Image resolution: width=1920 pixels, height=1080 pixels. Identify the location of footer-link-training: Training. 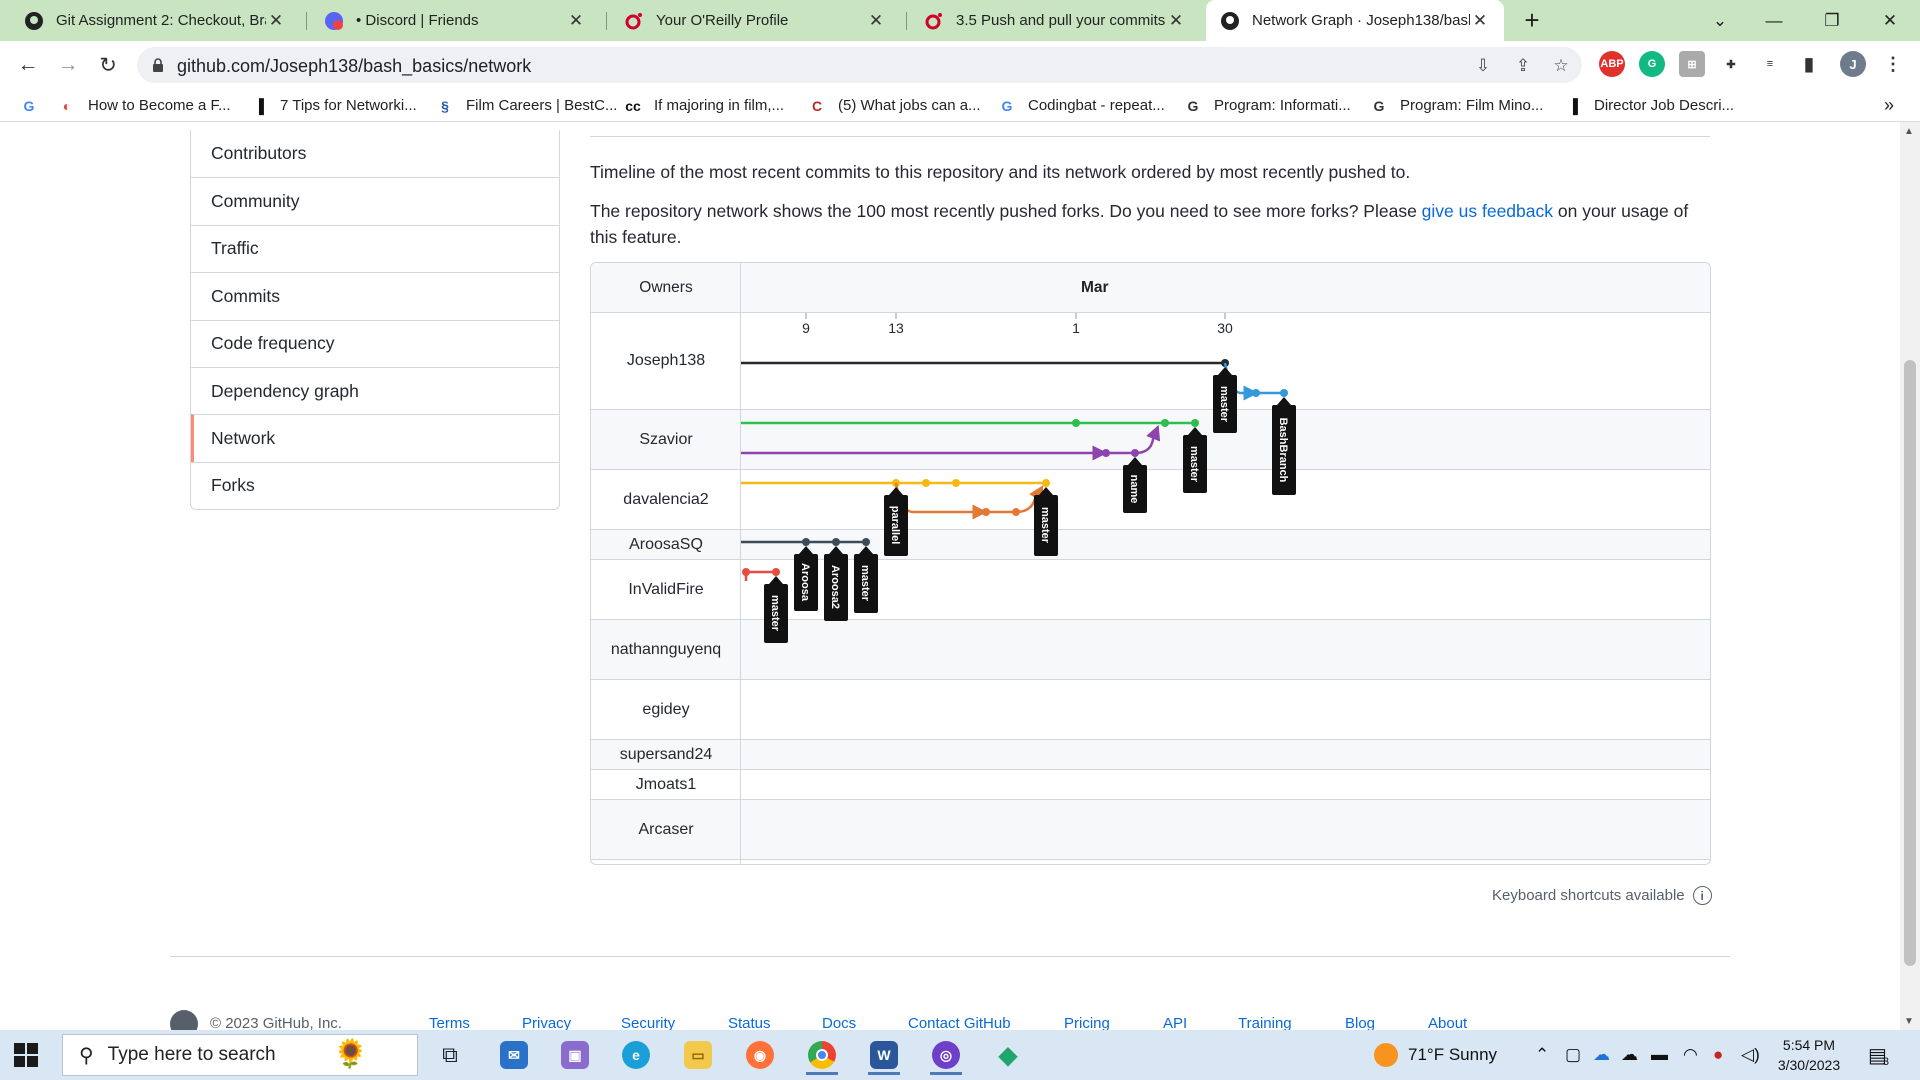
(1265, 1022).